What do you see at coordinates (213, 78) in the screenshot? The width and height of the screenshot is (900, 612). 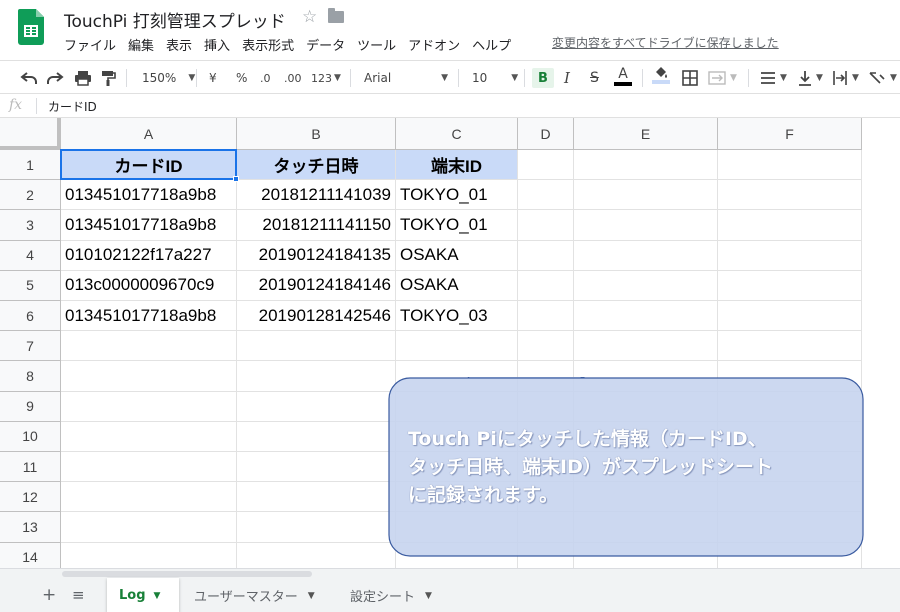 I see `currency-button: ¥` at bounding box center [213, 78].